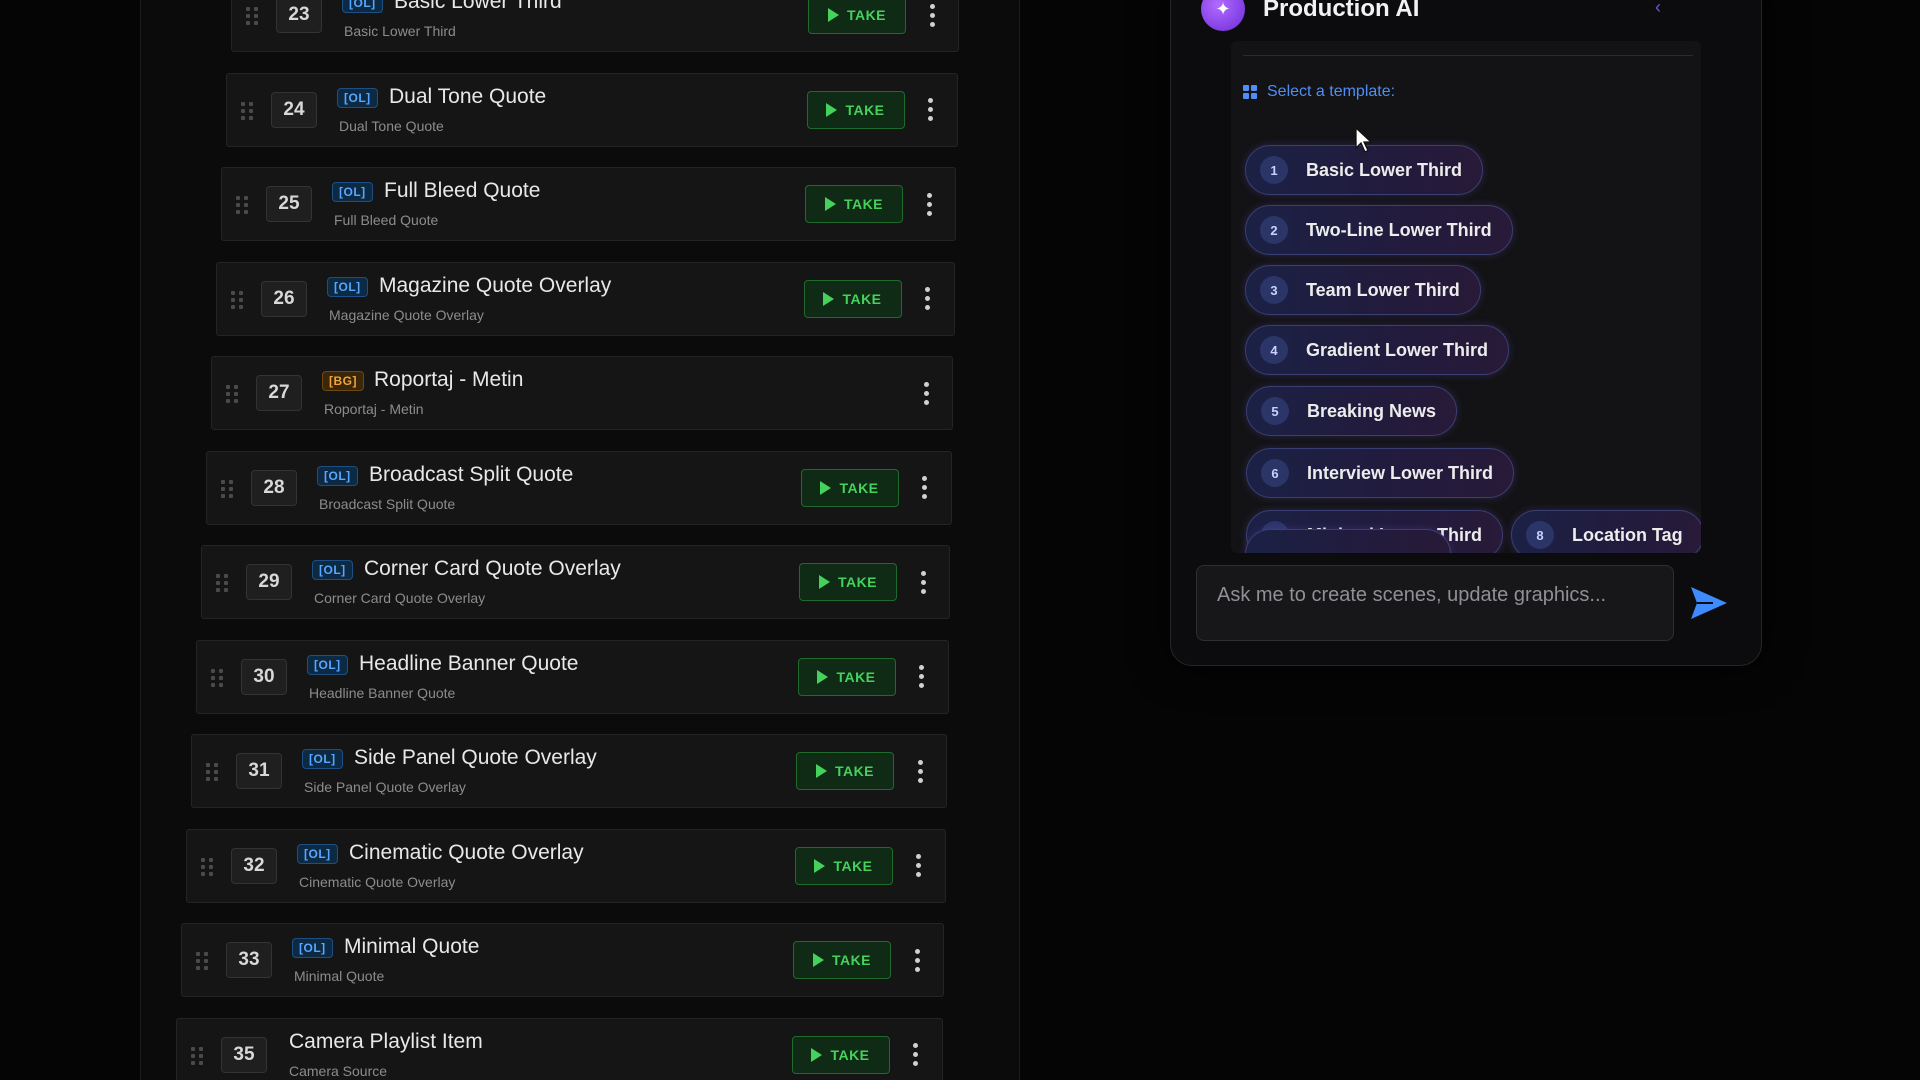  I want to click on divider, so click(1468, 55).